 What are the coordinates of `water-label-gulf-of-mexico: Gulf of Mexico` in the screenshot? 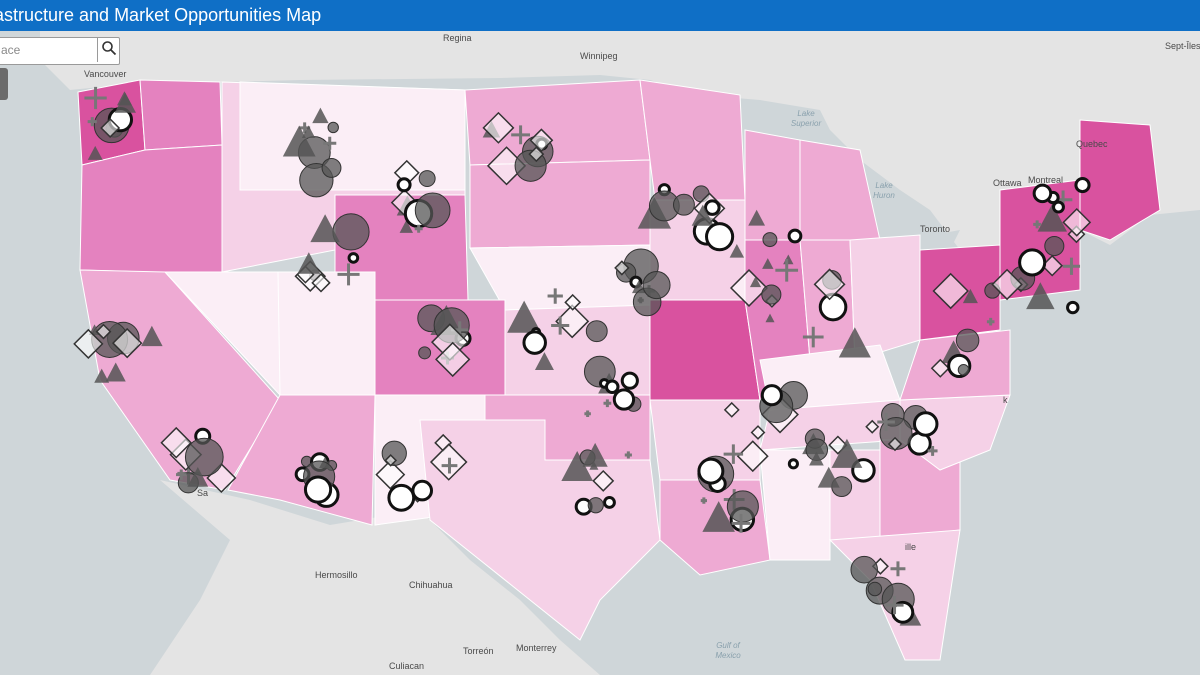 It's located at (728, 650).